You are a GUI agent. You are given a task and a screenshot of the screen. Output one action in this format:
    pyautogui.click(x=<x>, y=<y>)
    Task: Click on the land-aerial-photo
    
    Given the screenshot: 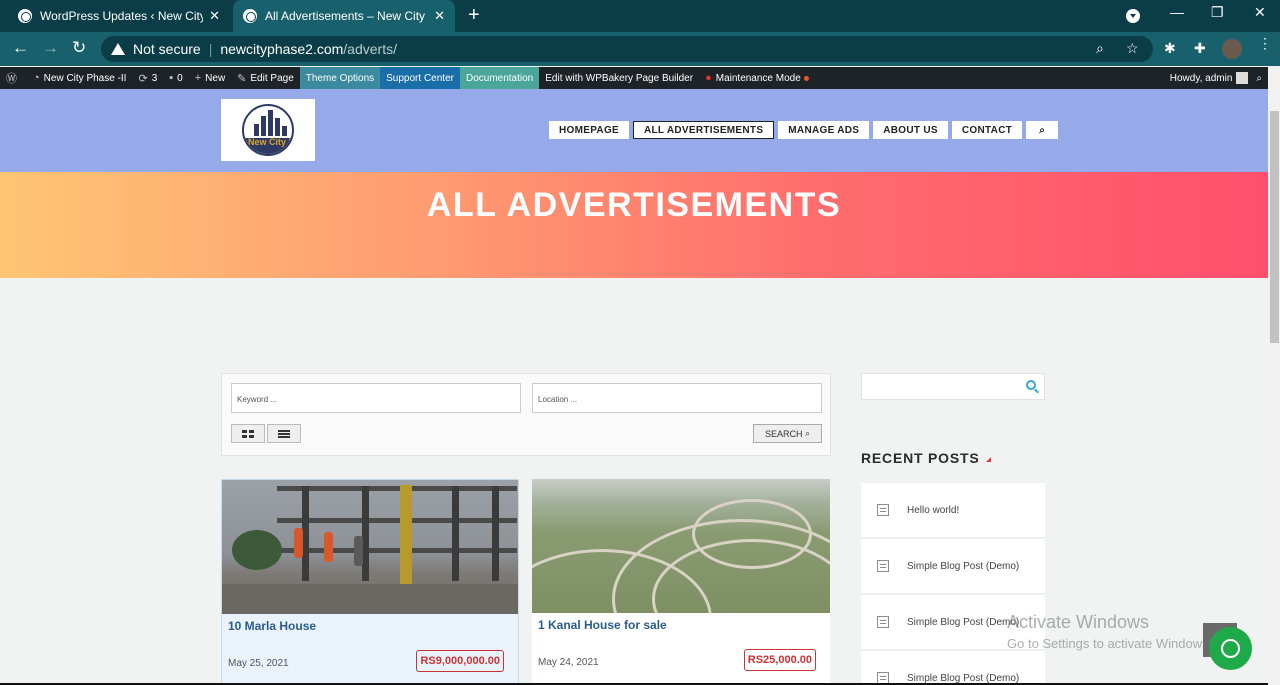 What is the action you would take?
    pyautogui.click(x=681, y=546)
    